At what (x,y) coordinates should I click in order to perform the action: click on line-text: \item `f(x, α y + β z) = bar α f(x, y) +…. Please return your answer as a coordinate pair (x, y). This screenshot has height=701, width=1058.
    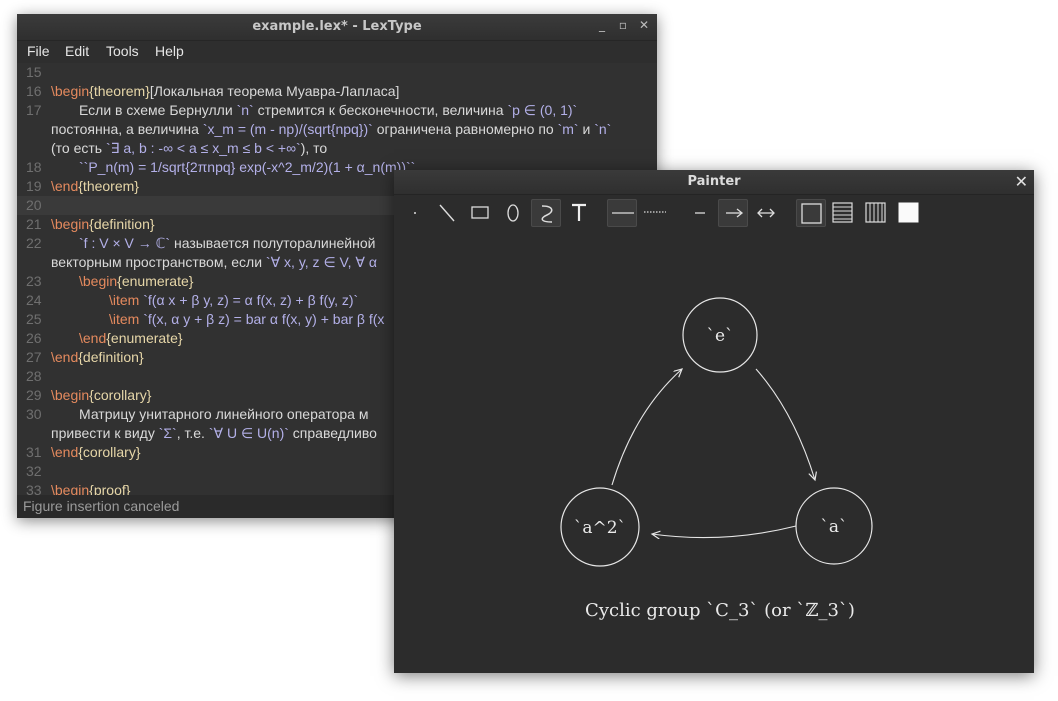
    Looking at the image, I should click on (246, 319).